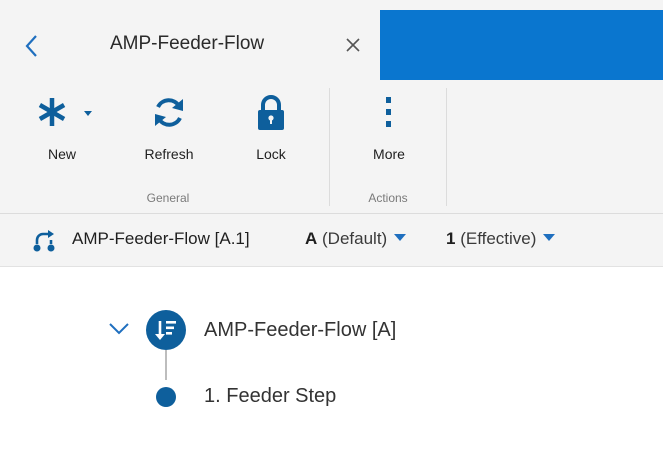  I want to click on revision-note: (Default), so click(355, 238).